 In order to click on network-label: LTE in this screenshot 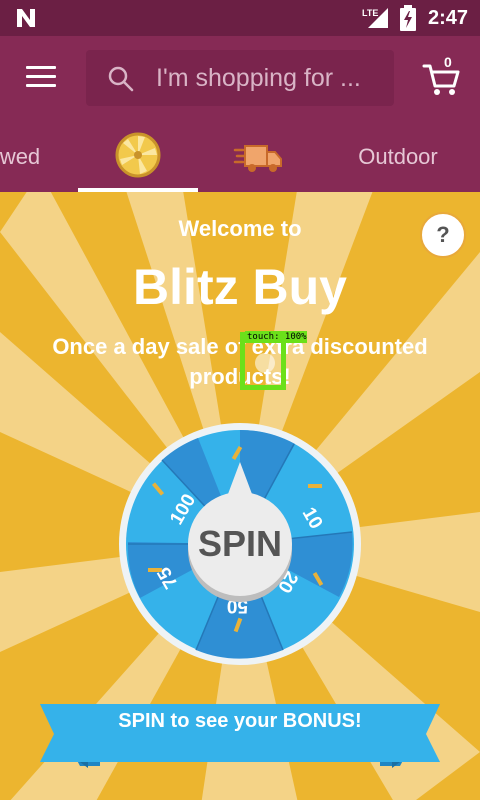, I will do `click(370, 13)`.